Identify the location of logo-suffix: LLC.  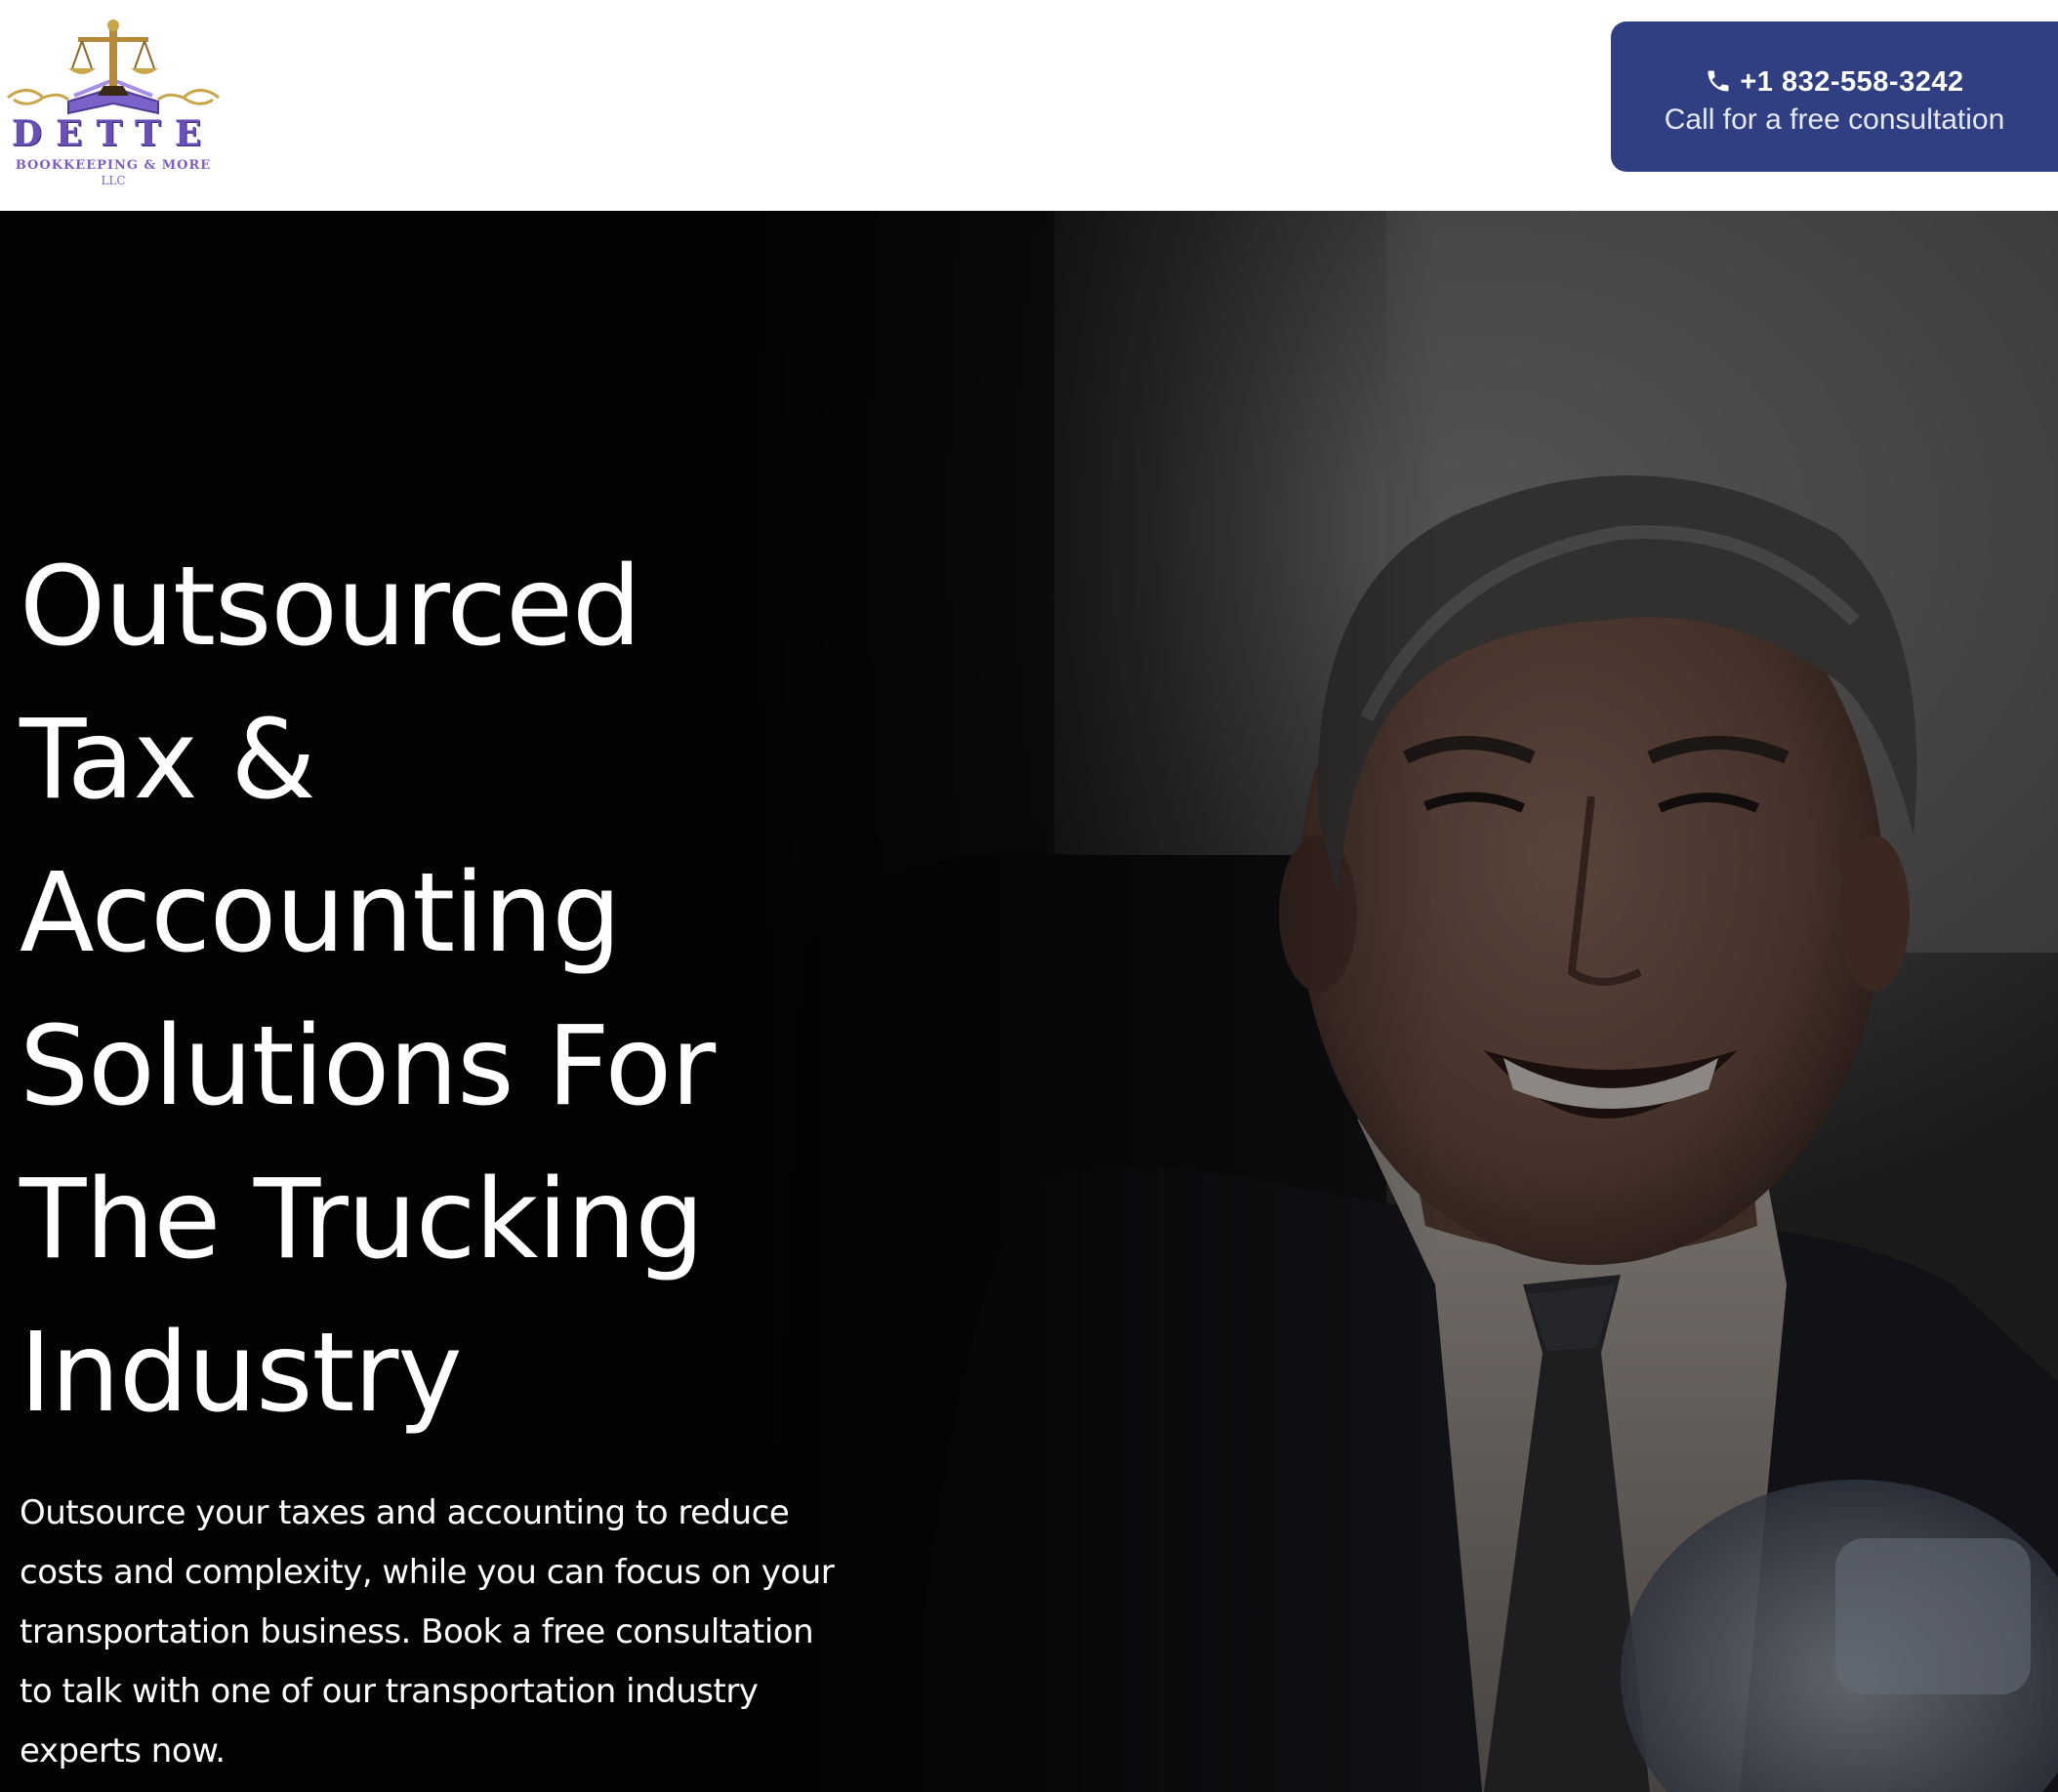
(113, 180).